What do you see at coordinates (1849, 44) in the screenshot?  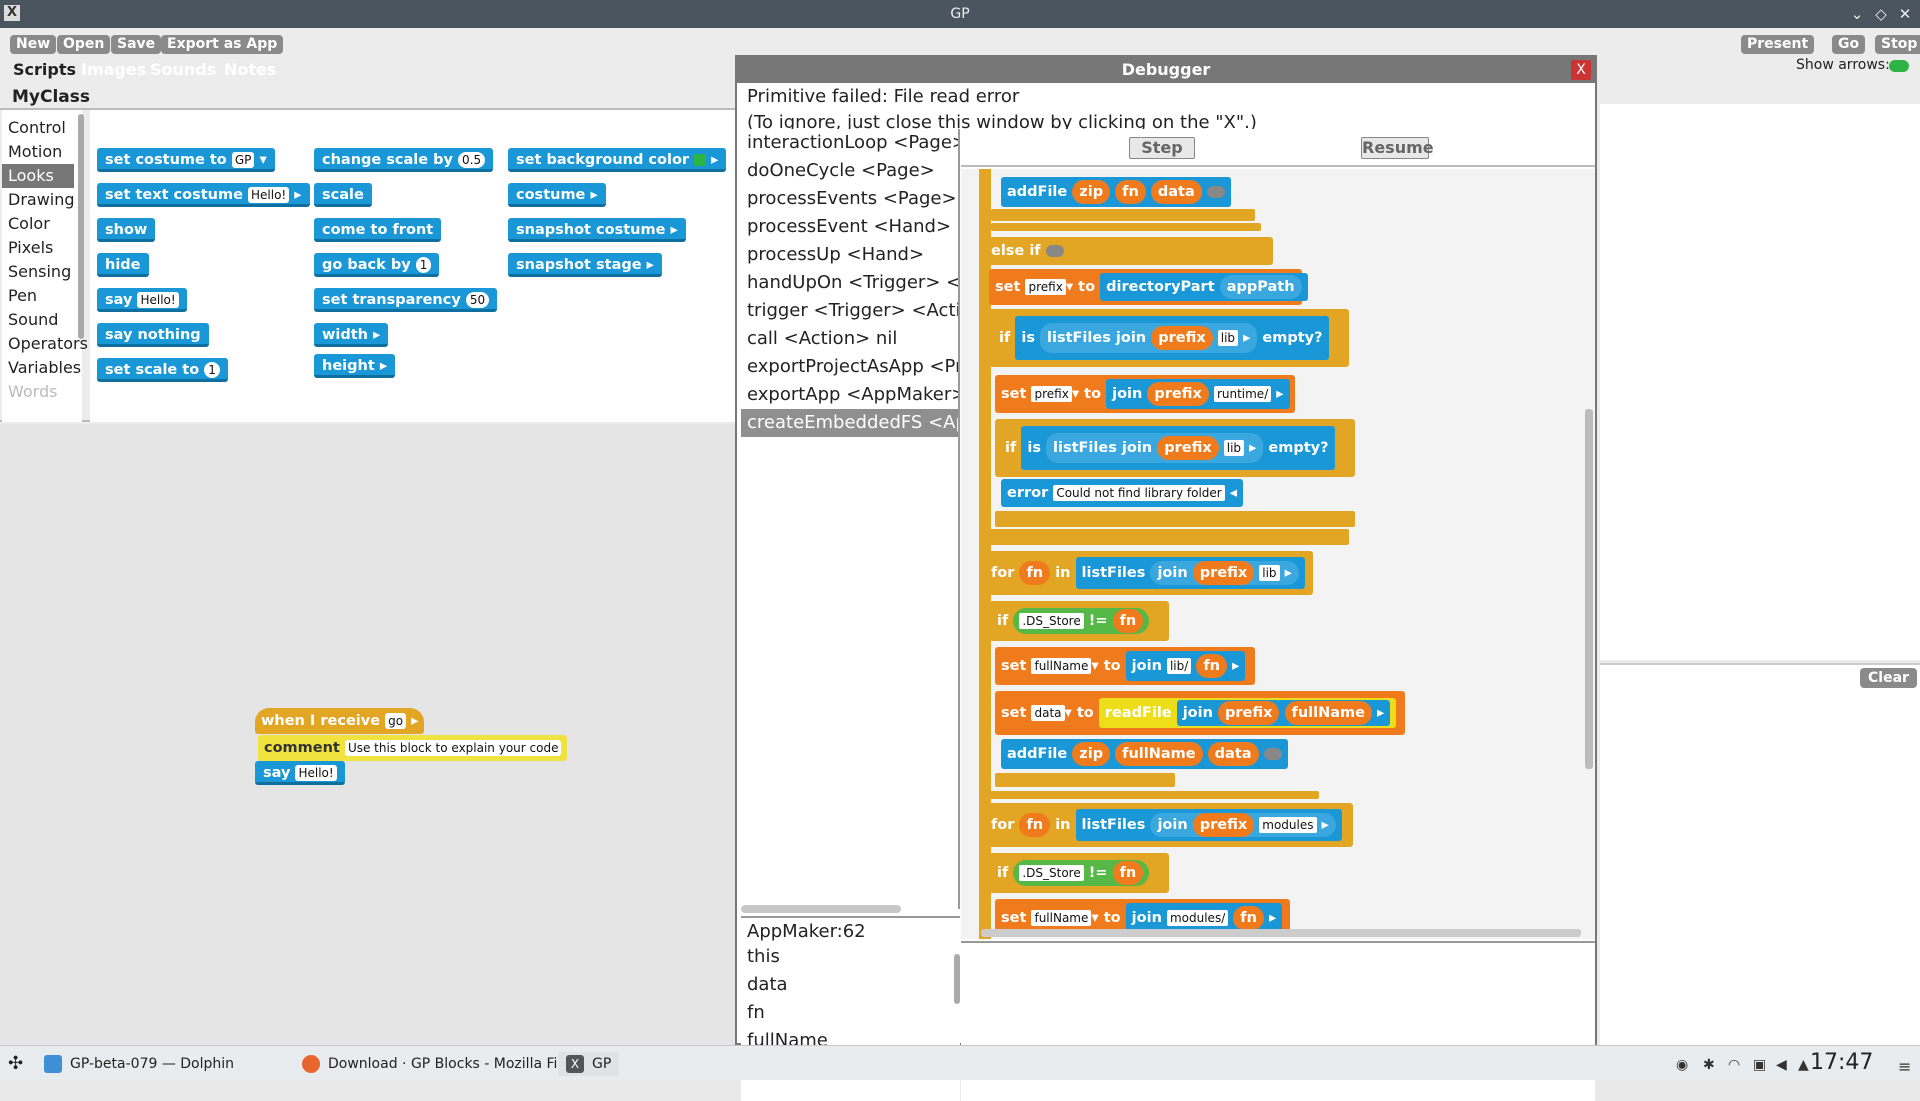 I see `go-button: Go` at bounding box center [1849, 44].